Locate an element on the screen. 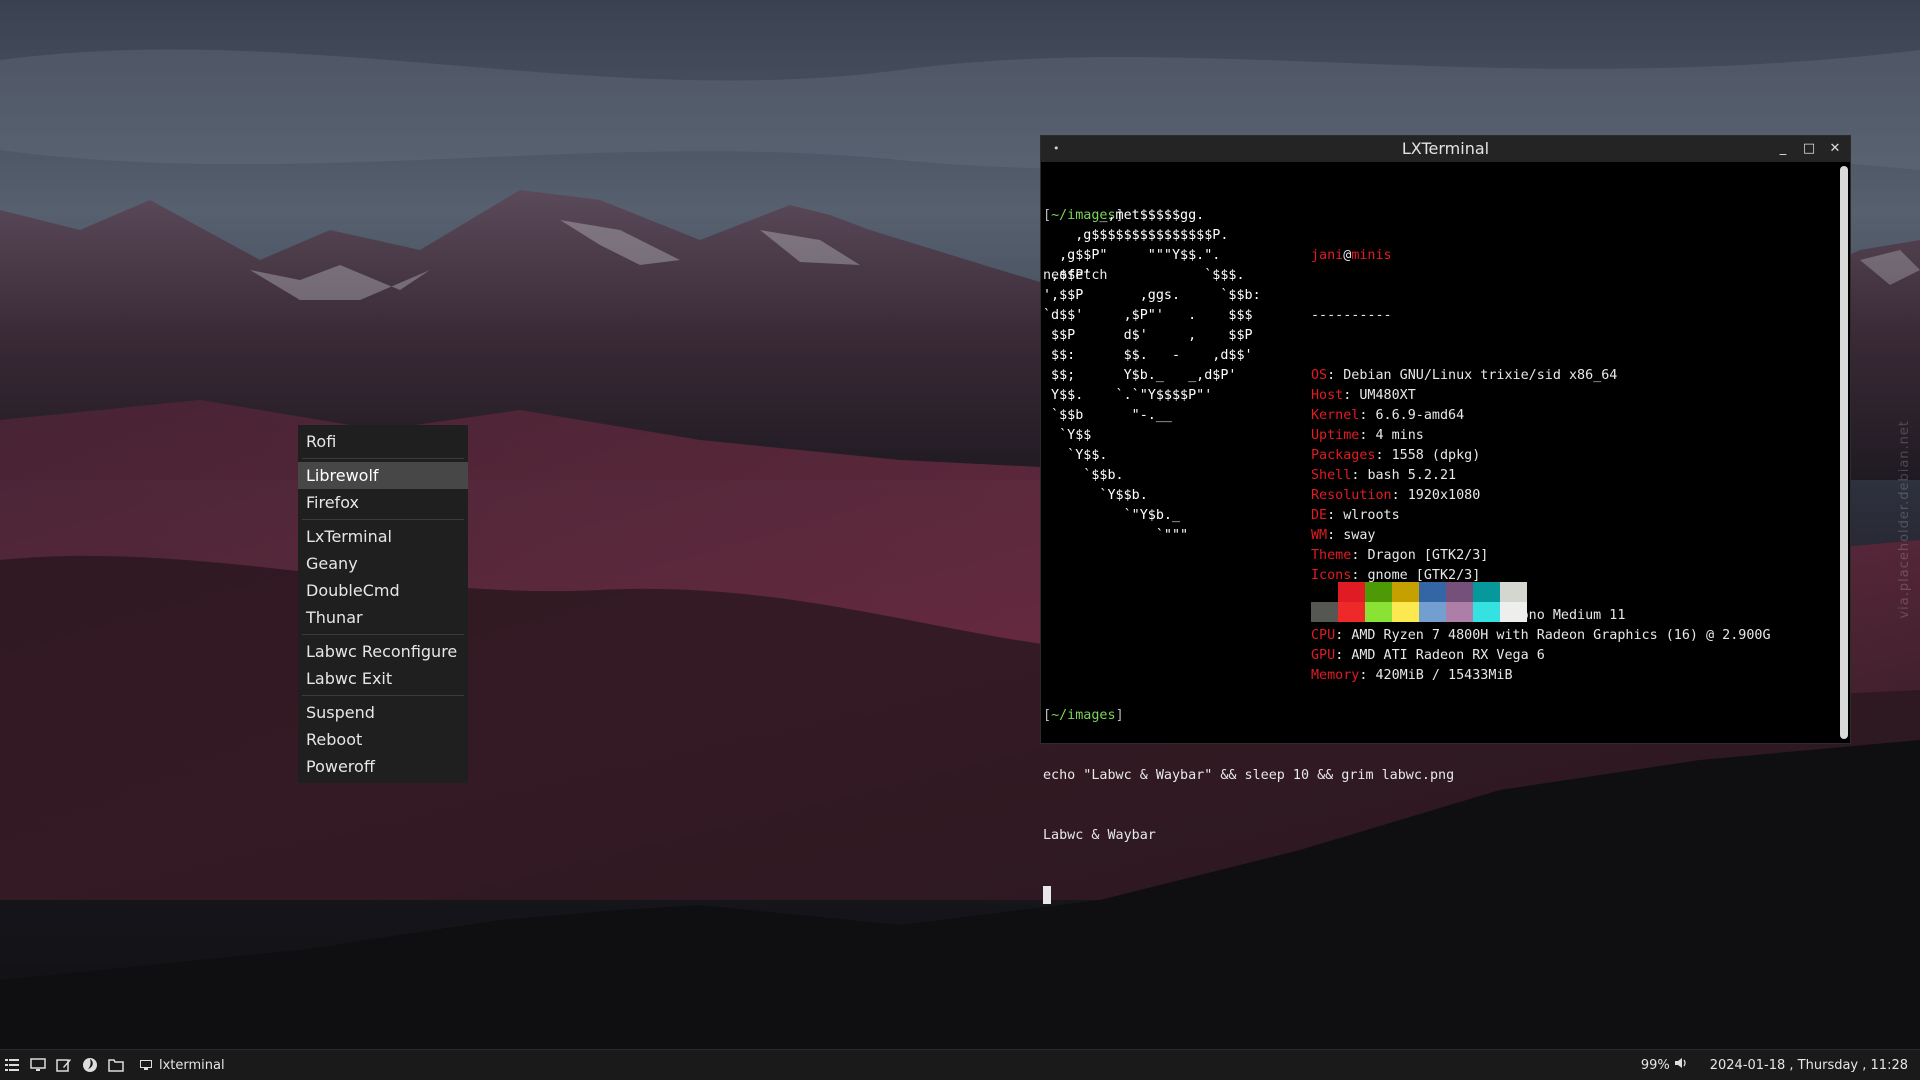  menu-item-thunar: Thunar is located at coordinates (383, 617).